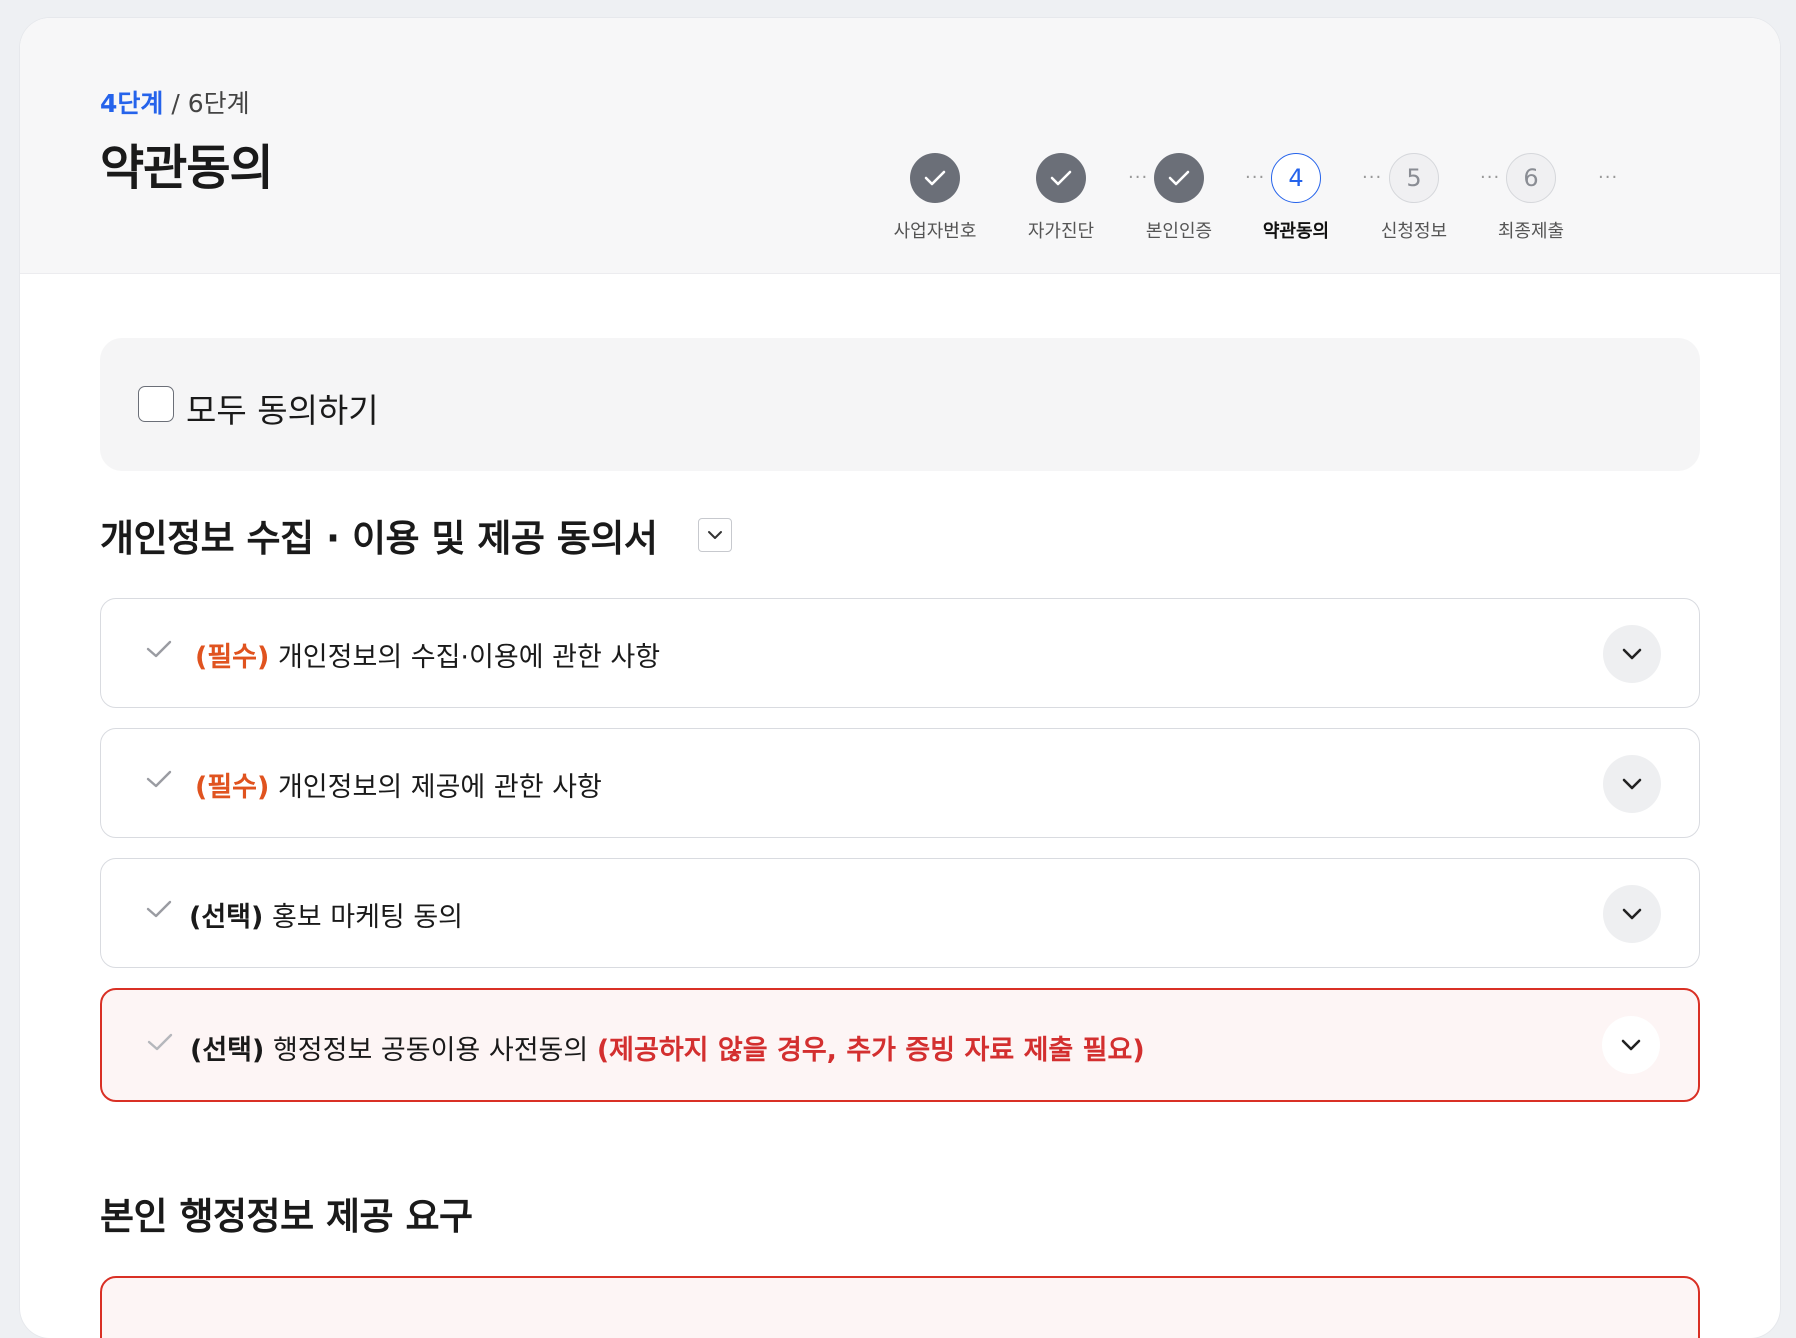  I want to click on step-1-circle, so click(935, 178).